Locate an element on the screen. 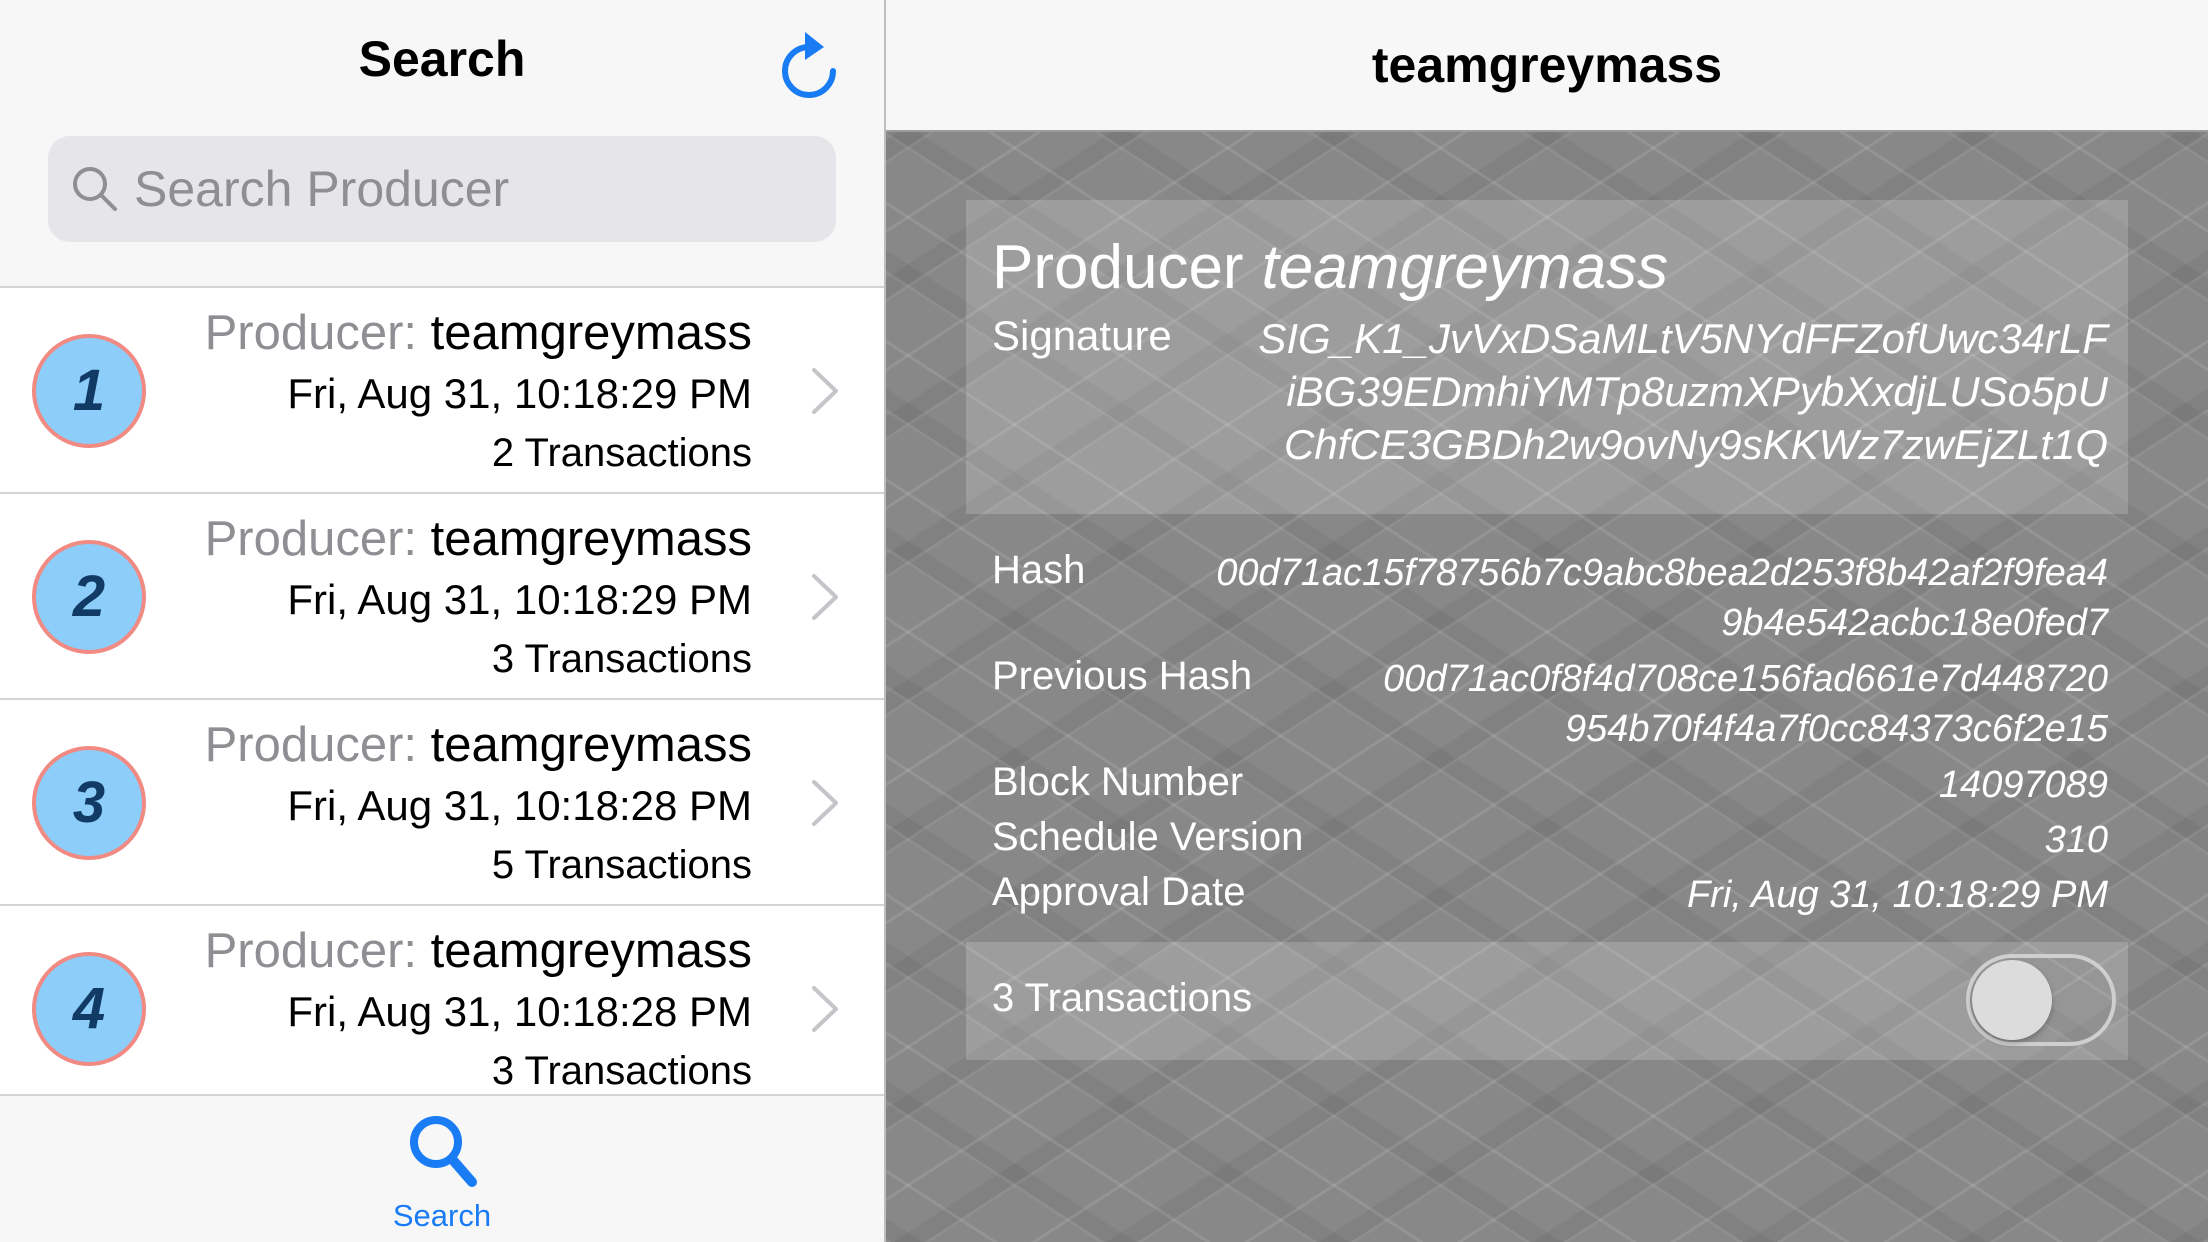 The height and width of the screenshot is (1242, 2208). transactions-toggle is located at coordinates (2041, 1000).